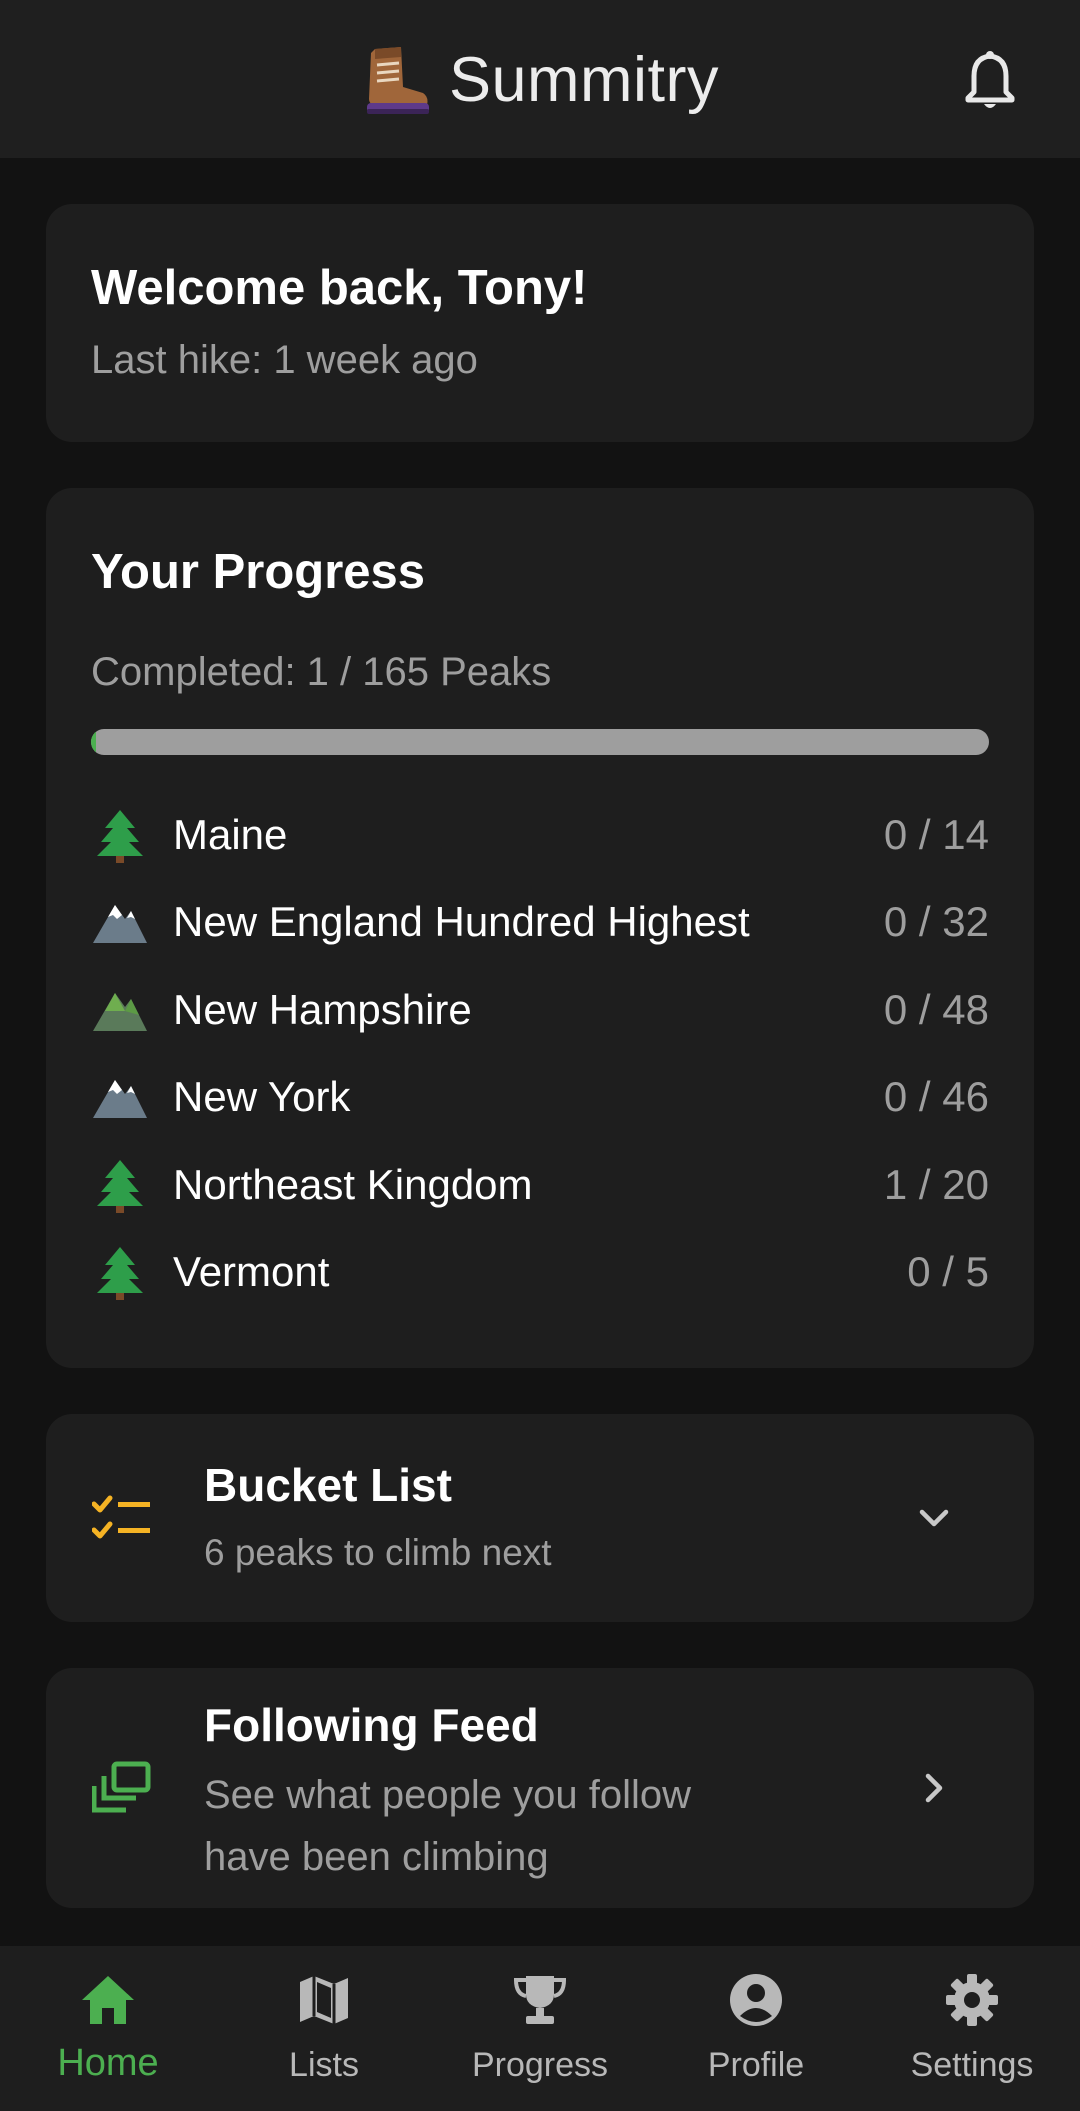  Describe the element at coordinates (108, 2000) in the screenshot. I see `home-icon` at that location.